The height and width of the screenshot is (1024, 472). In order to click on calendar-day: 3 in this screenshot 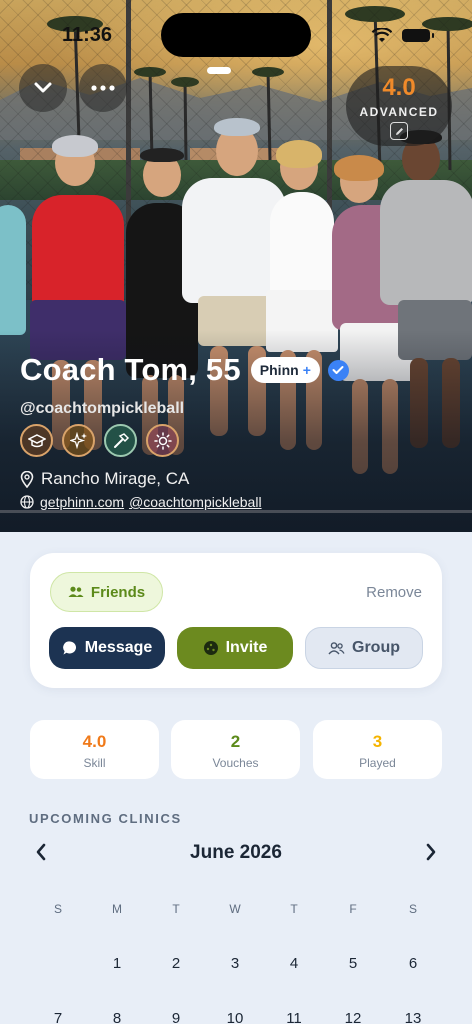, I will do `click(235, 963)`.